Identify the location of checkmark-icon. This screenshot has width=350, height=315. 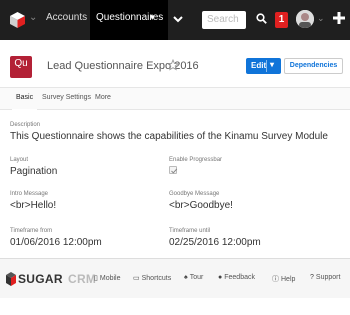
(174, 171).